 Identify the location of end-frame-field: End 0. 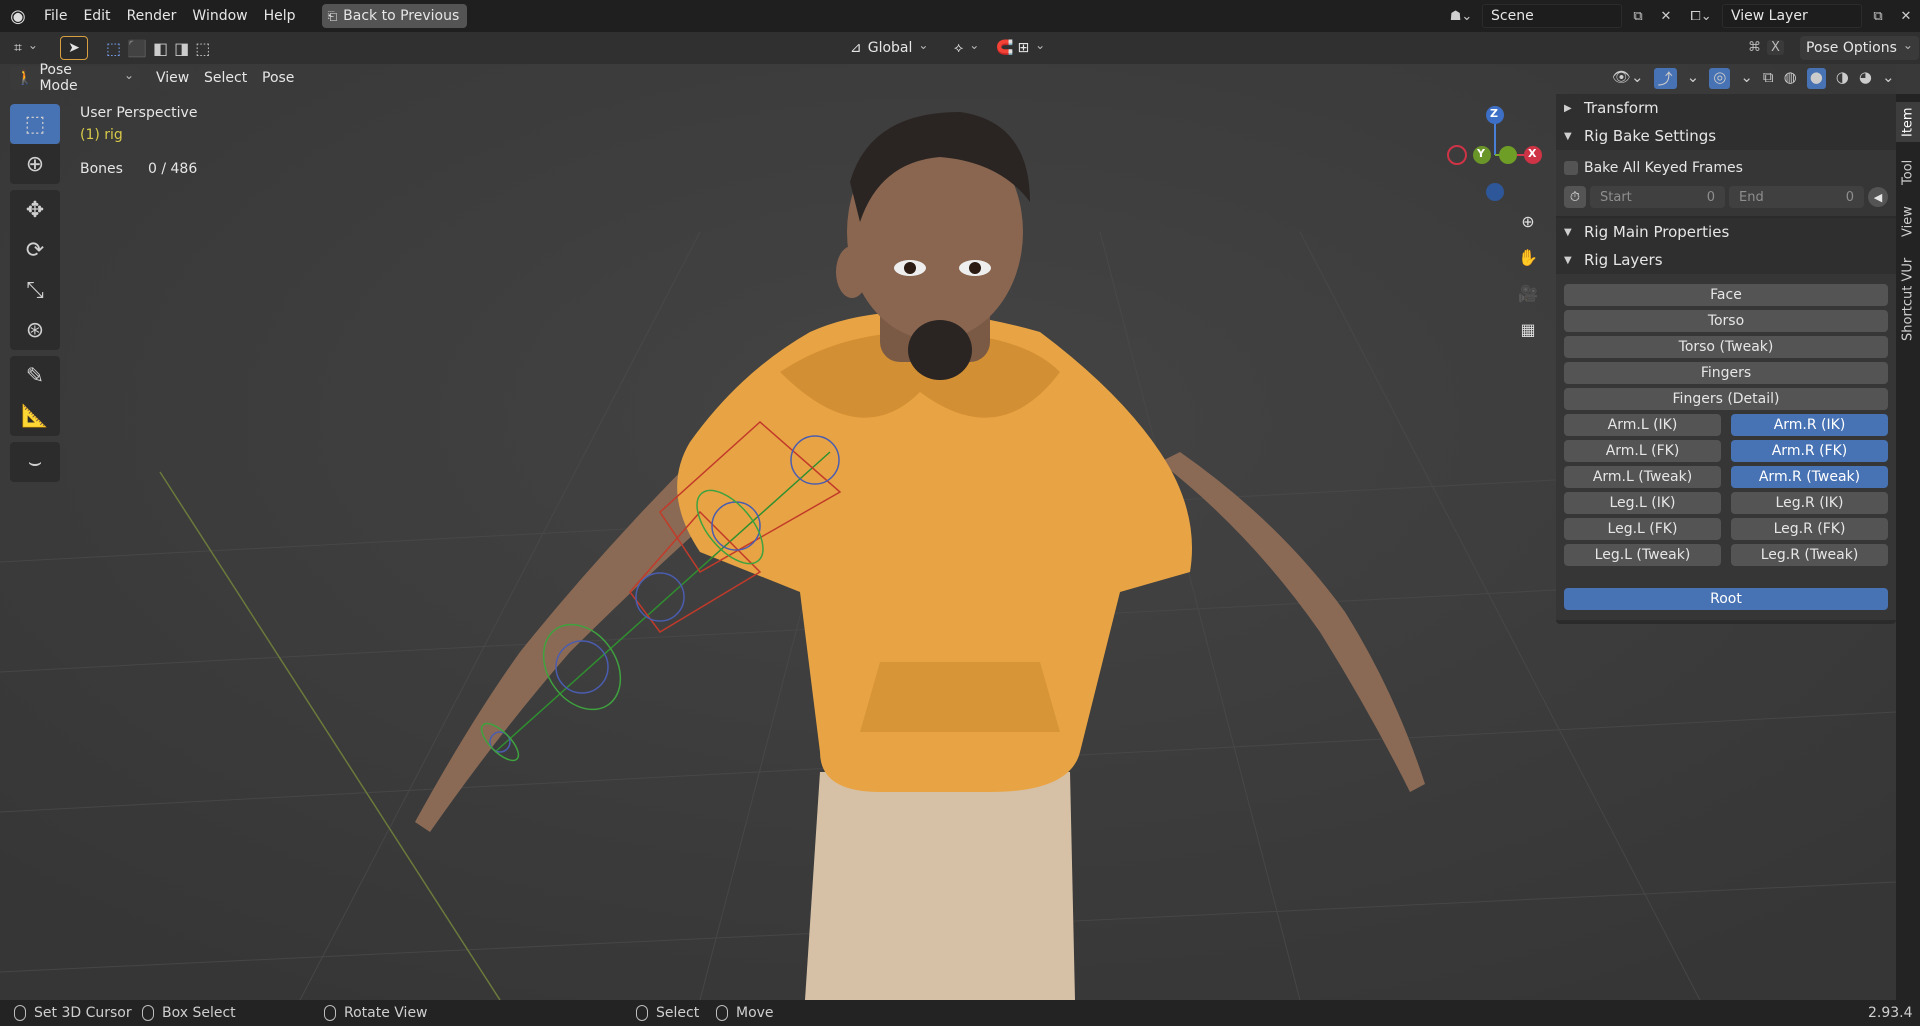
(1796, 197).